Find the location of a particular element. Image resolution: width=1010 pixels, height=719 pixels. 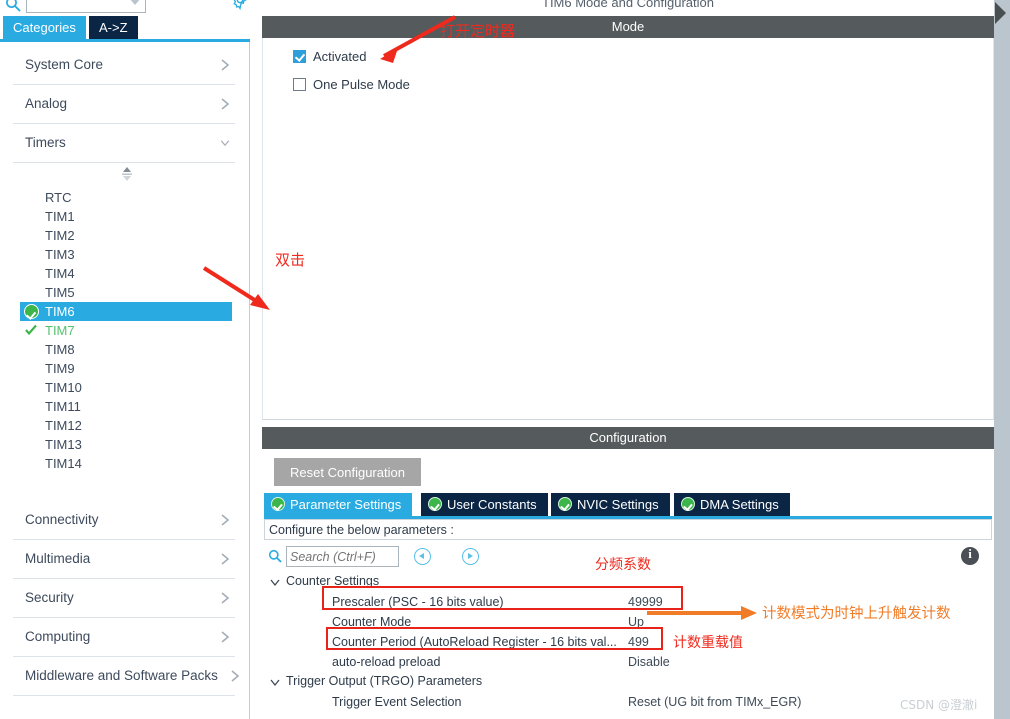

right-scroll-strip is located at coordinates (1002, 359).